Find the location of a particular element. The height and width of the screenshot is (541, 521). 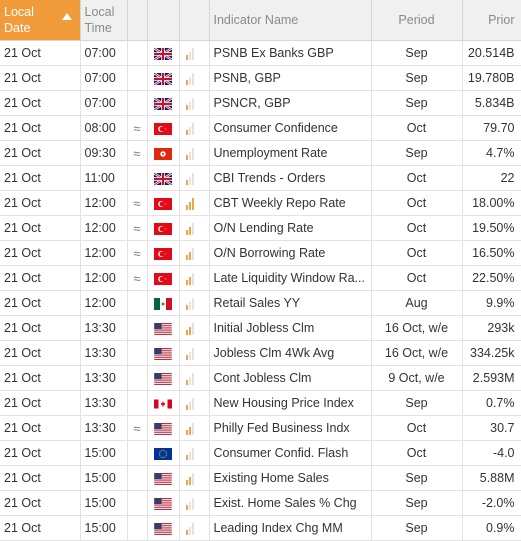

table-row: 21 Oct 15:00 Consumer Confid. Flash Oct -4.0 is located at coordinates (260, 453).